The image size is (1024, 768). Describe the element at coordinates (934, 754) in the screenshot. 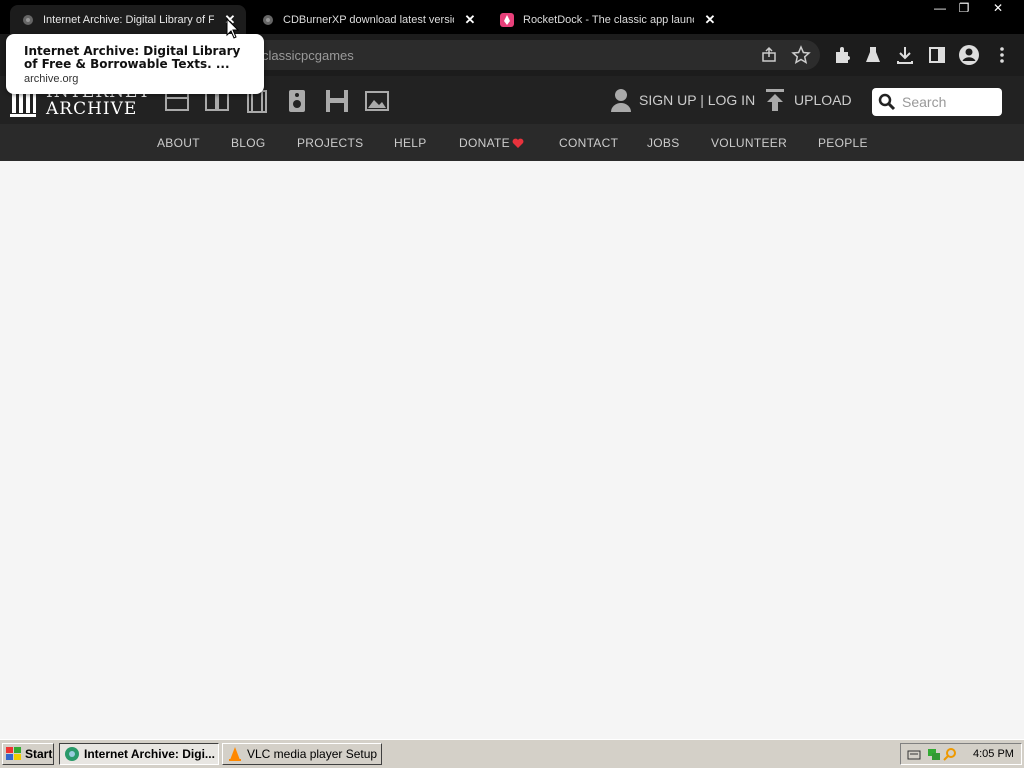

I see `network-icon` at that location.